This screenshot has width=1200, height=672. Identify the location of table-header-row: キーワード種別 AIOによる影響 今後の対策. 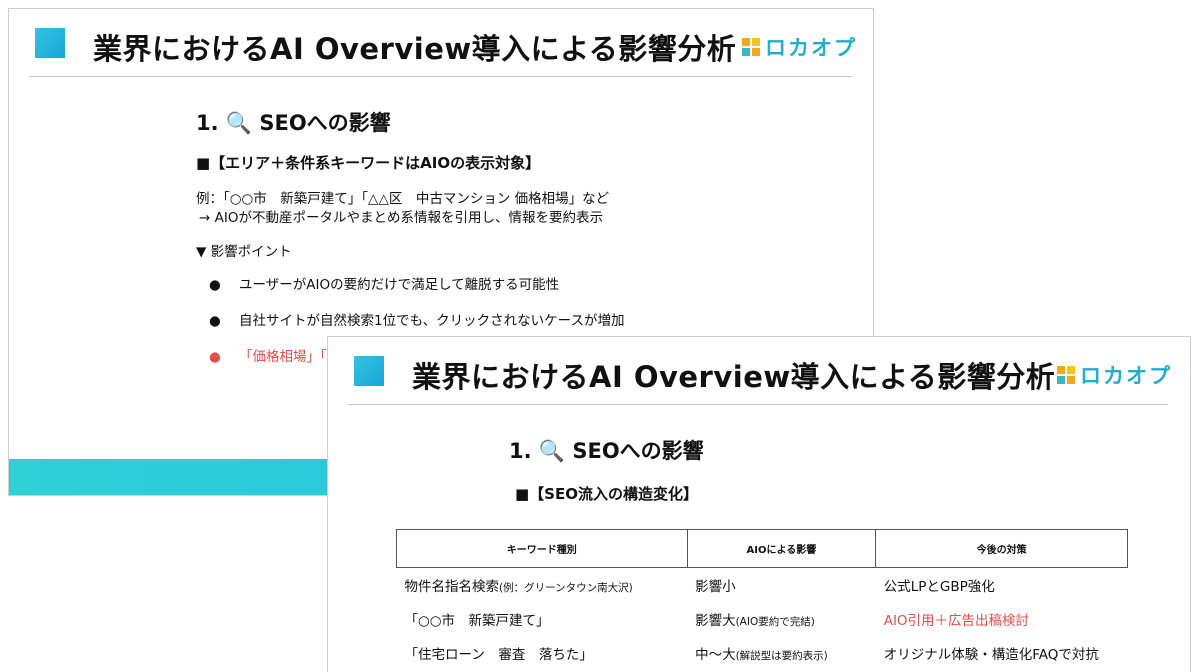
(762, 548).